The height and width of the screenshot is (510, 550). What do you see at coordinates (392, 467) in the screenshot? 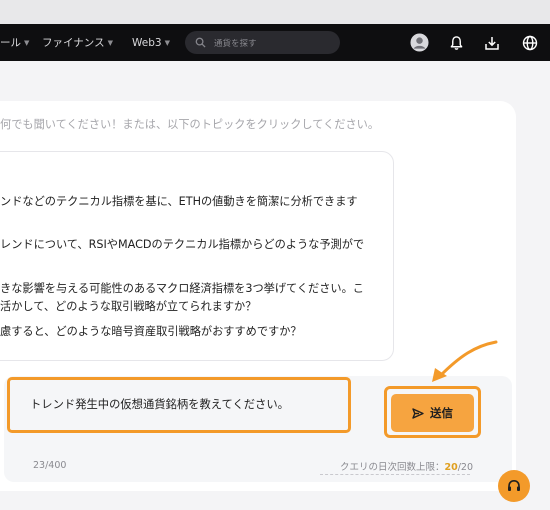
I see `limit-label: クエリの日次回数上限：` at bounding box center [392, 467].